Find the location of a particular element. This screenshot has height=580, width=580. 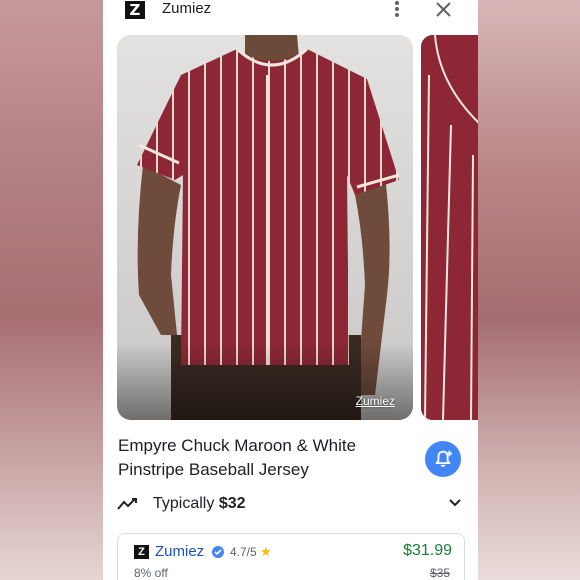

offer-price: $31.99 is located at coordinates (427, 550).